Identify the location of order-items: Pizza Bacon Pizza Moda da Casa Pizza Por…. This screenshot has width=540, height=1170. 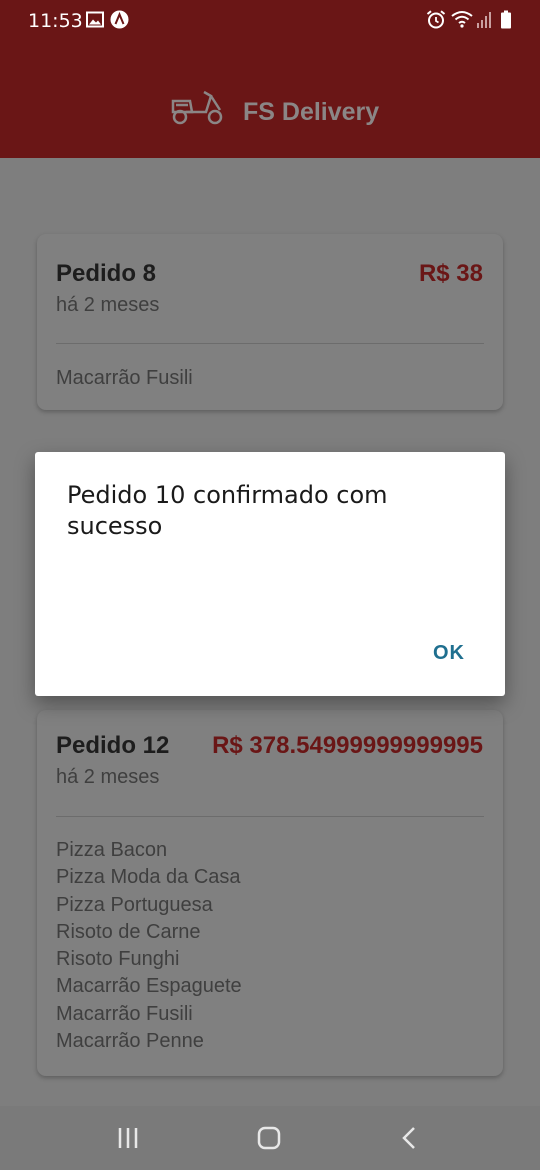
(149, 946).